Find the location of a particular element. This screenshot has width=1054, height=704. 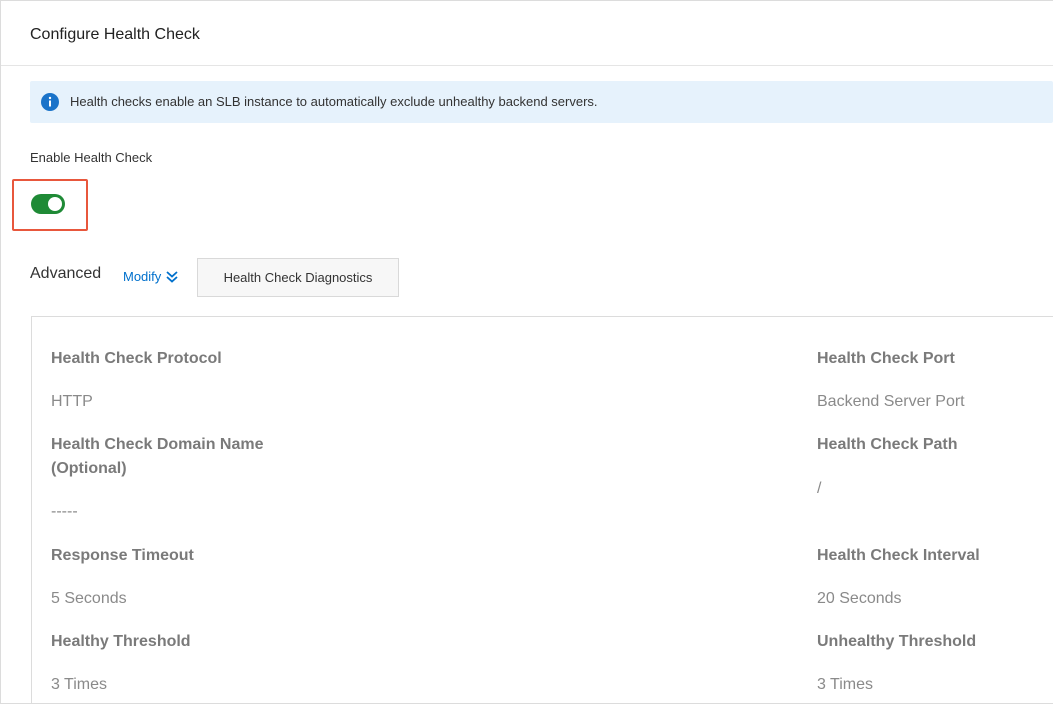

double-chevron-down-icon is located at coordinates (172, 276).